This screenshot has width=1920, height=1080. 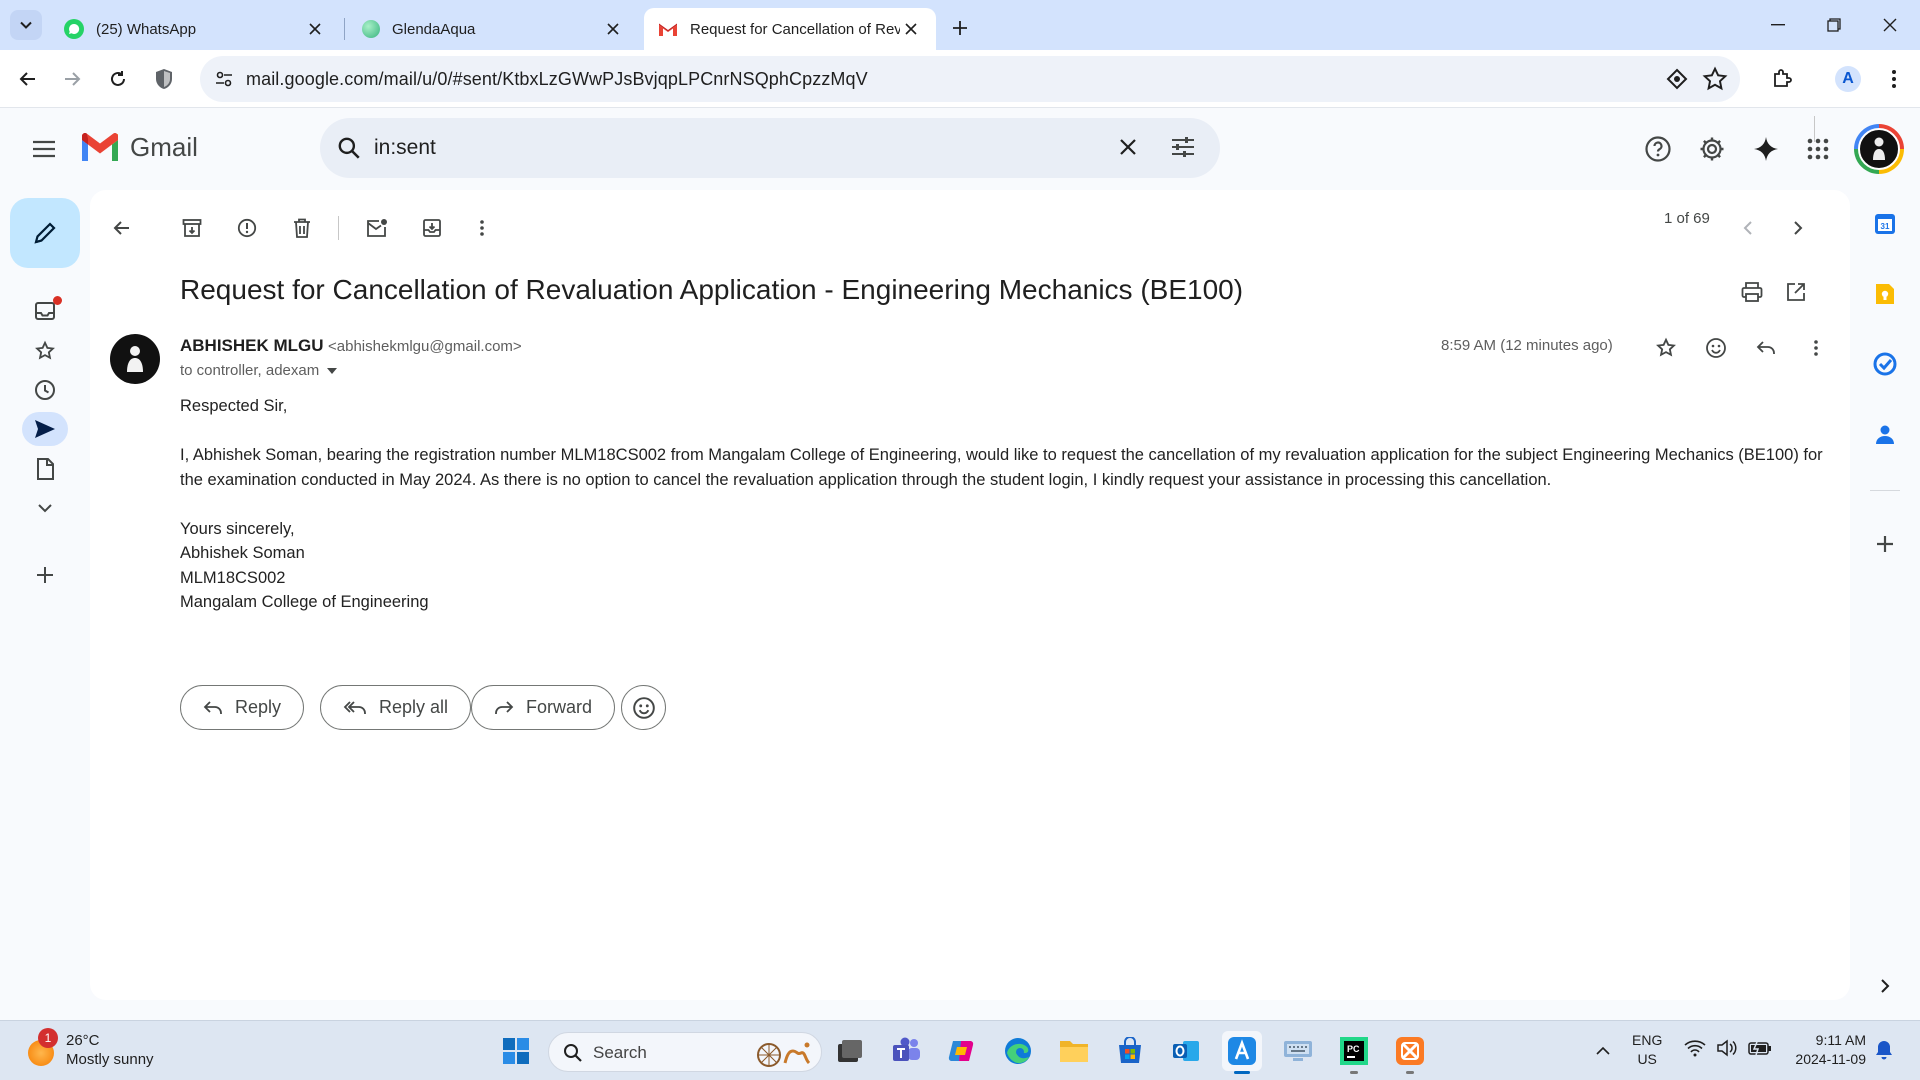 I want to click on calendar-app: 31, so click(x=1885, y=224).